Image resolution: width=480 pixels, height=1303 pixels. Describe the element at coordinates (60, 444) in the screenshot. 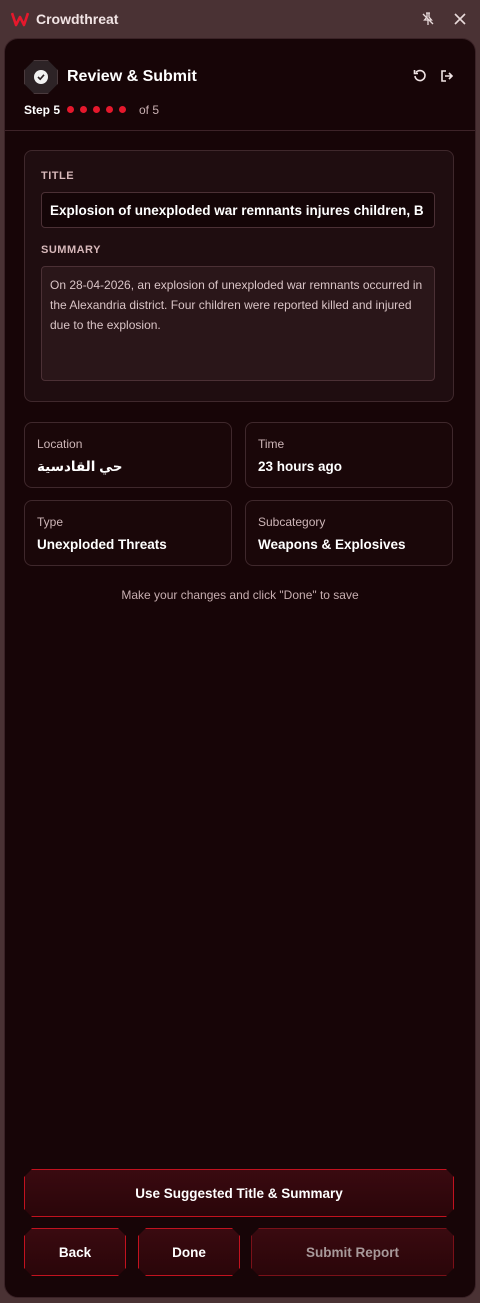

I see `location-label: Location` at that location.